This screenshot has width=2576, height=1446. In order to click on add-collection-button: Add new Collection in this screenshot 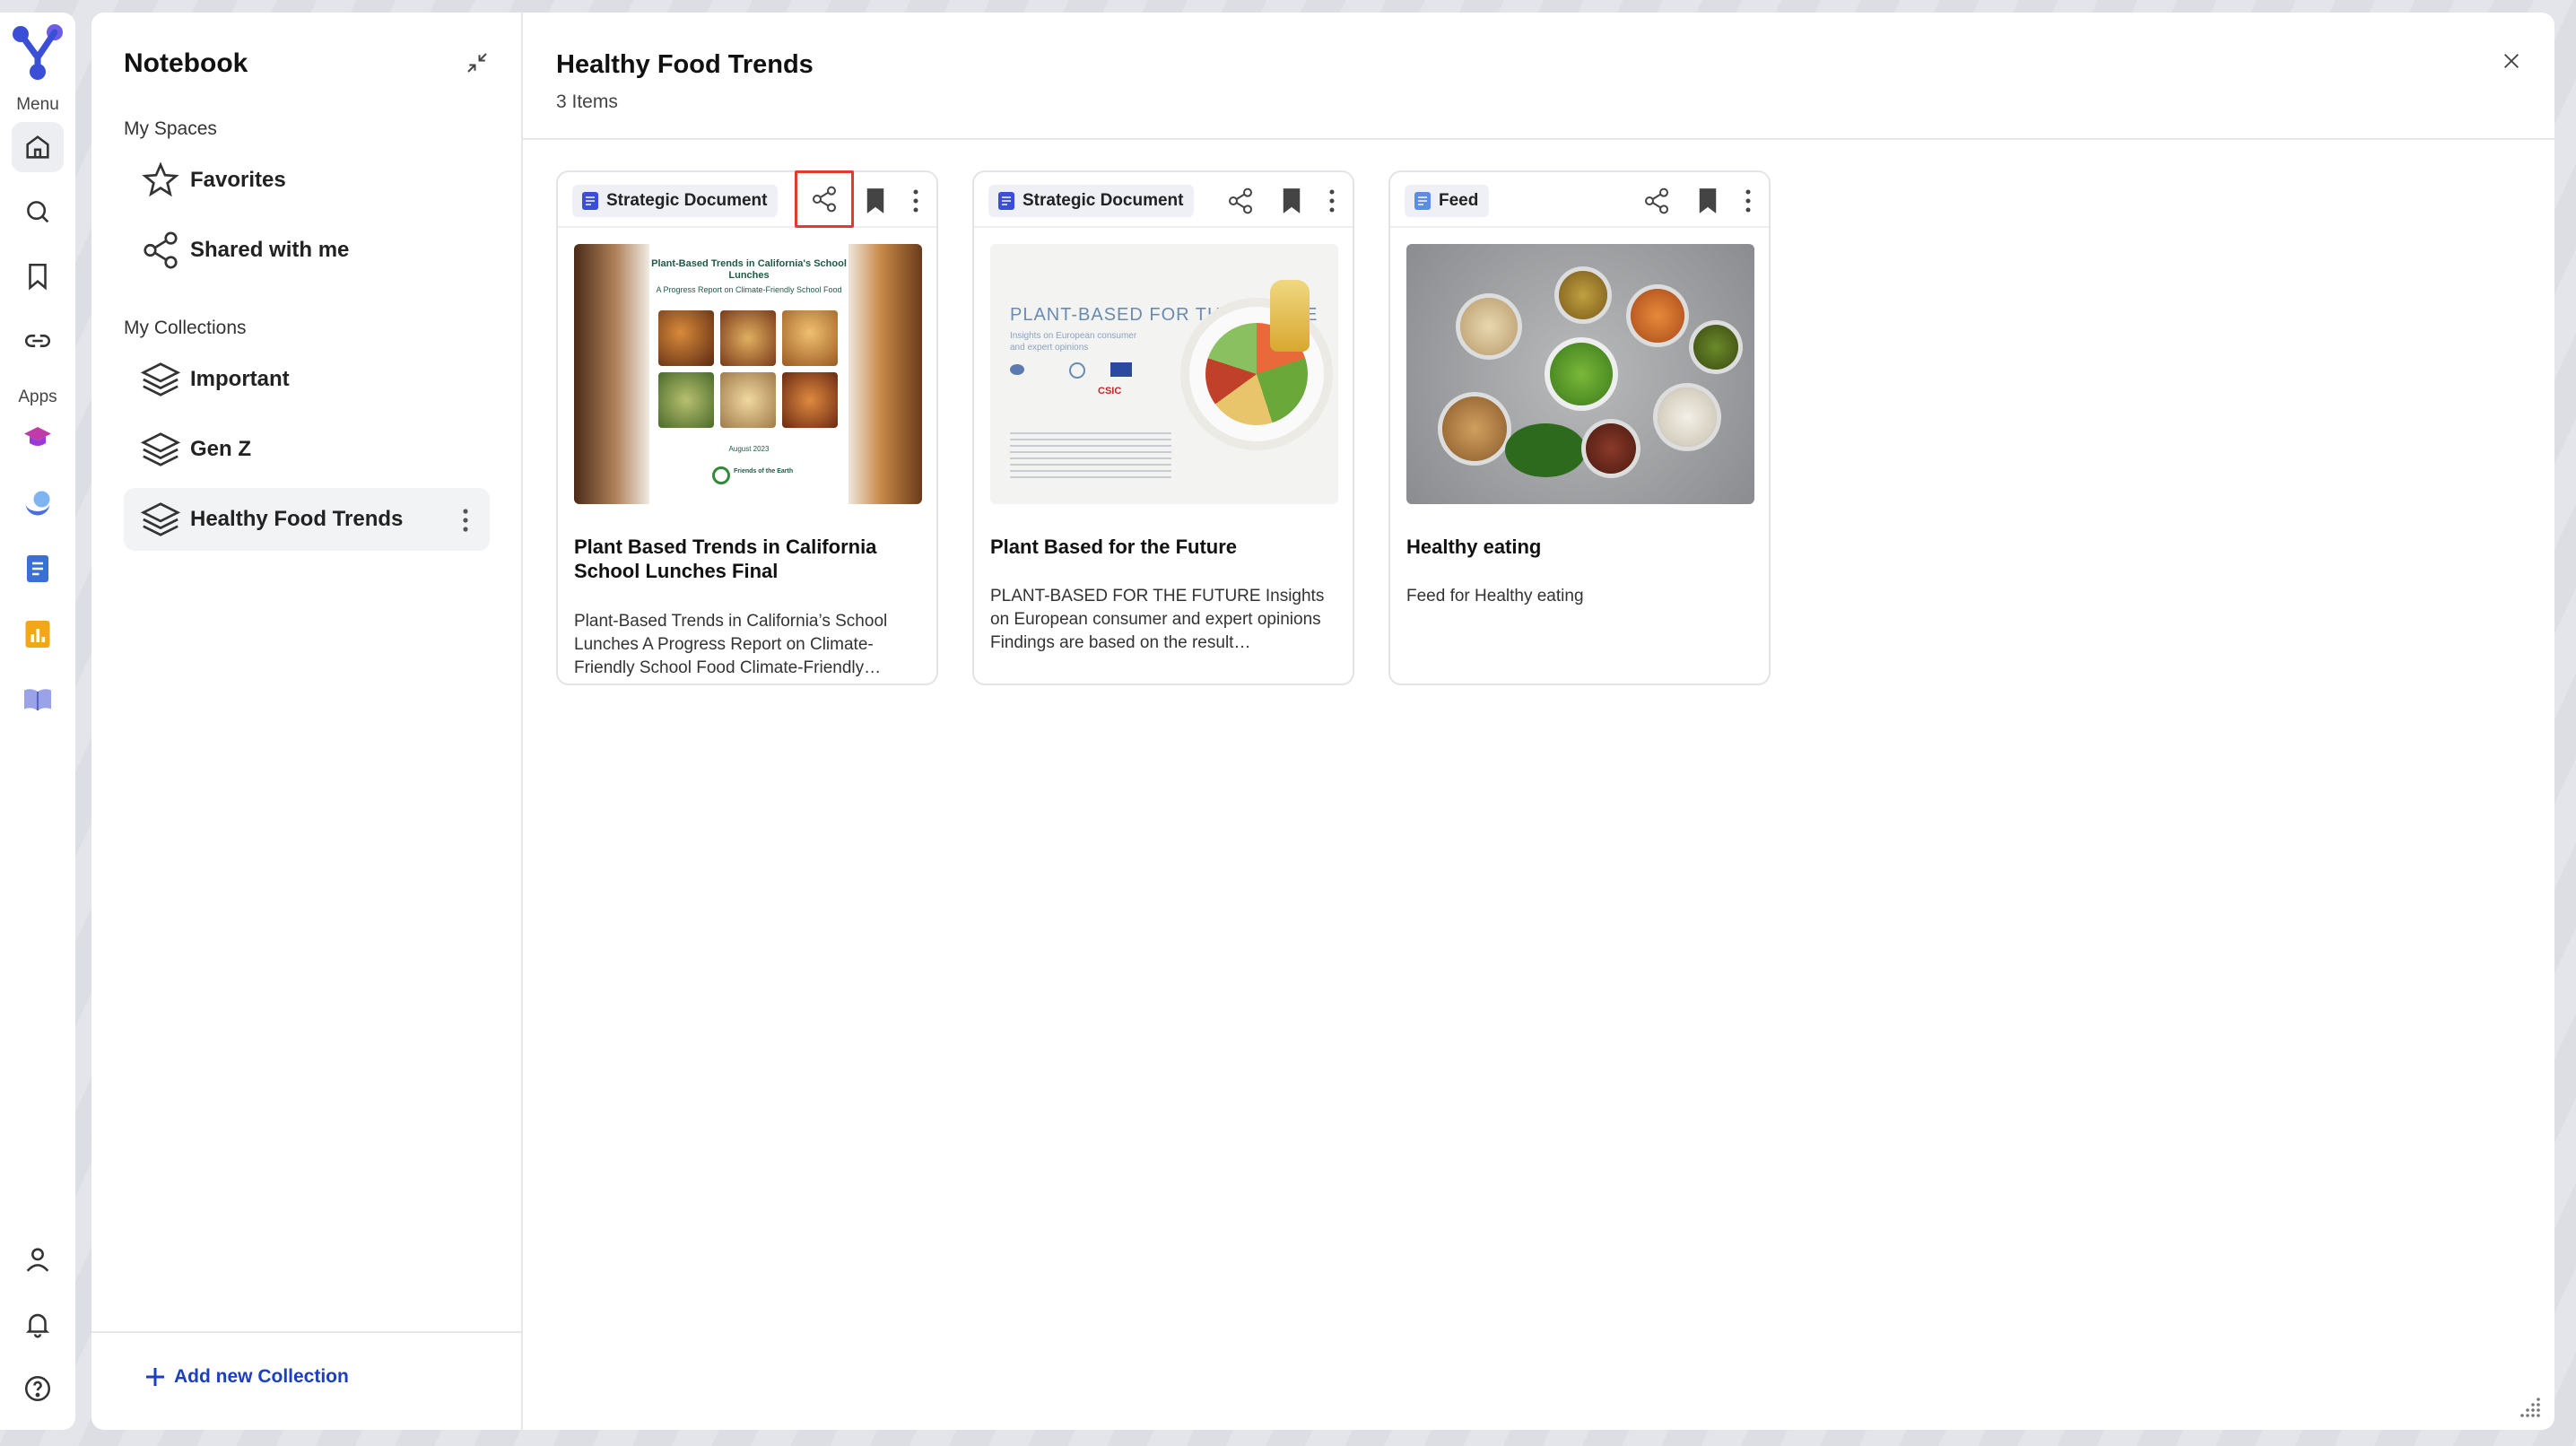, I will do `click(245, 1376)`.